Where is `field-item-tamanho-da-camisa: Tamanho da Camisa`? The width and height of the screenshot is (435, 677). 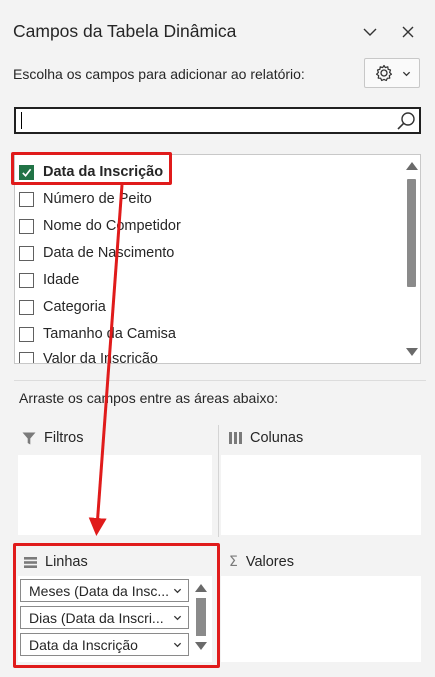
field-item-tamanho-da-camisa: Tamanho da Camisa is located at coordinates (97, 334).